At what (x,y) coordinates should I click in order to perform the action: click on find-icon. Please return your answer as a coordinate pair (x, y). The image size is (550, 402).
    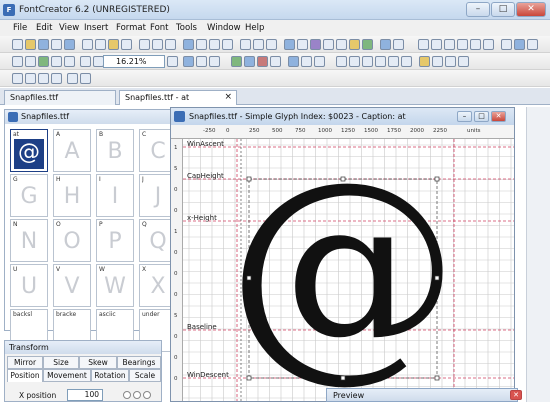
    Looking at the image, I should click on (170, 44).